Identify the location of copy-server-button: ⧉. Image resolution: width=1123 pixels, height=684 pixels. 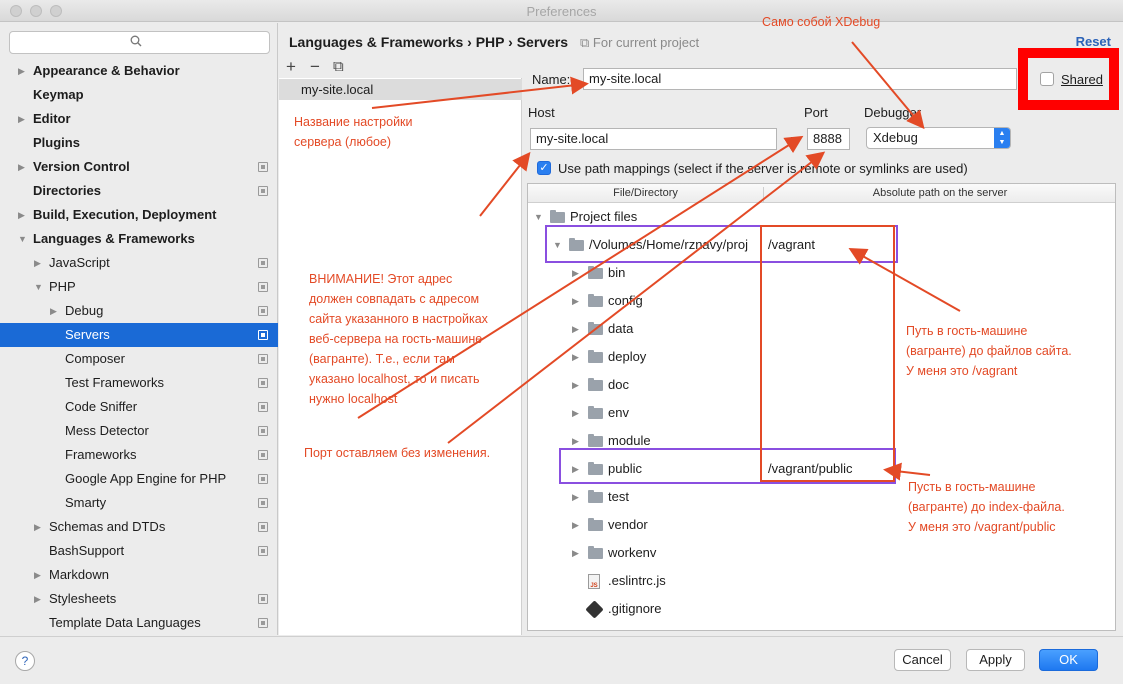
(338, 66).